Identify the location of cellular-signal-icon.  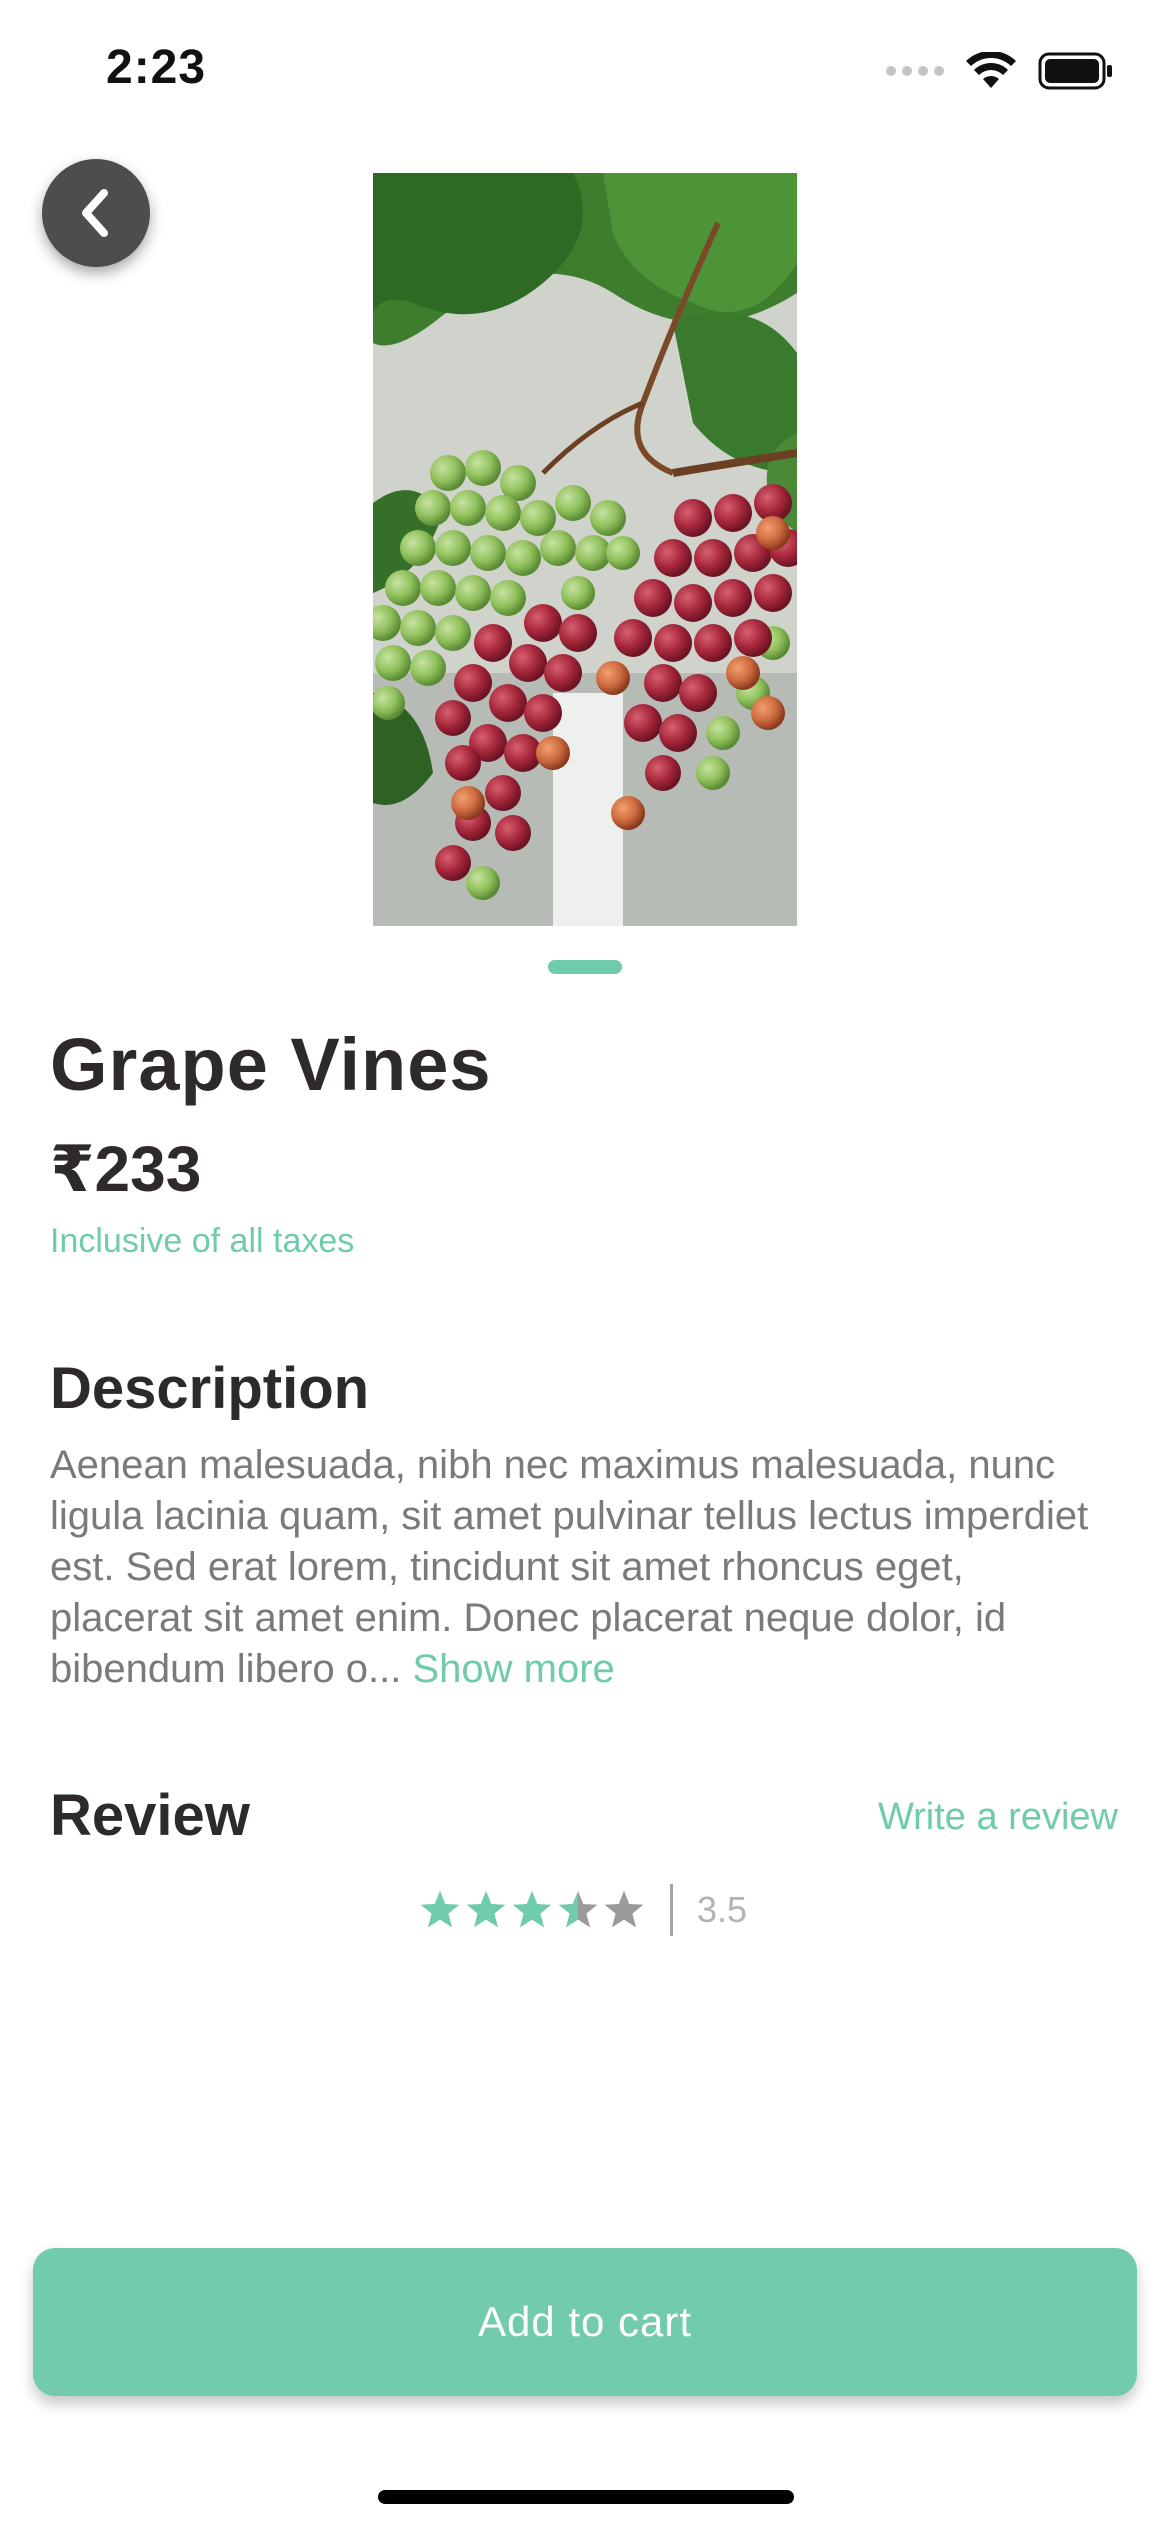
(915, 71).